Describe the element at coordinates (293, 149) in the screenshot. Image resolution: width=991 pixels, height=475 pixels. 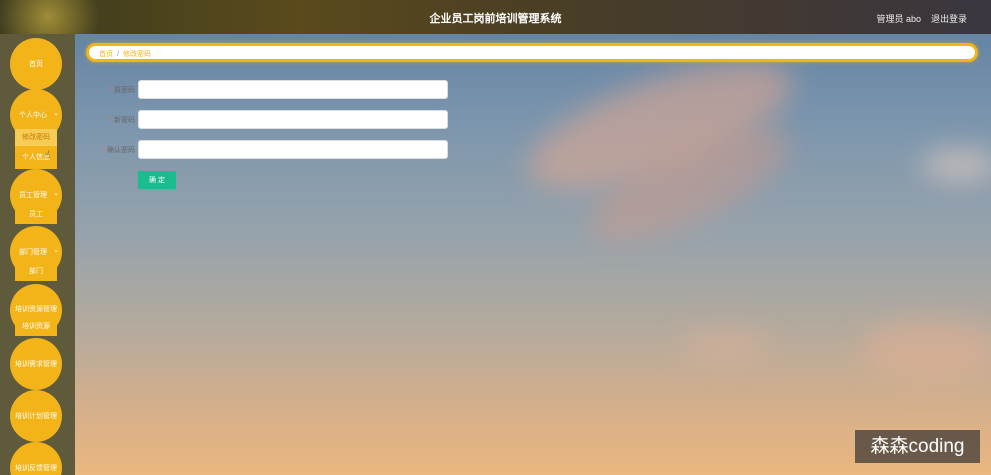
I see `confirm-password-field` at that location.